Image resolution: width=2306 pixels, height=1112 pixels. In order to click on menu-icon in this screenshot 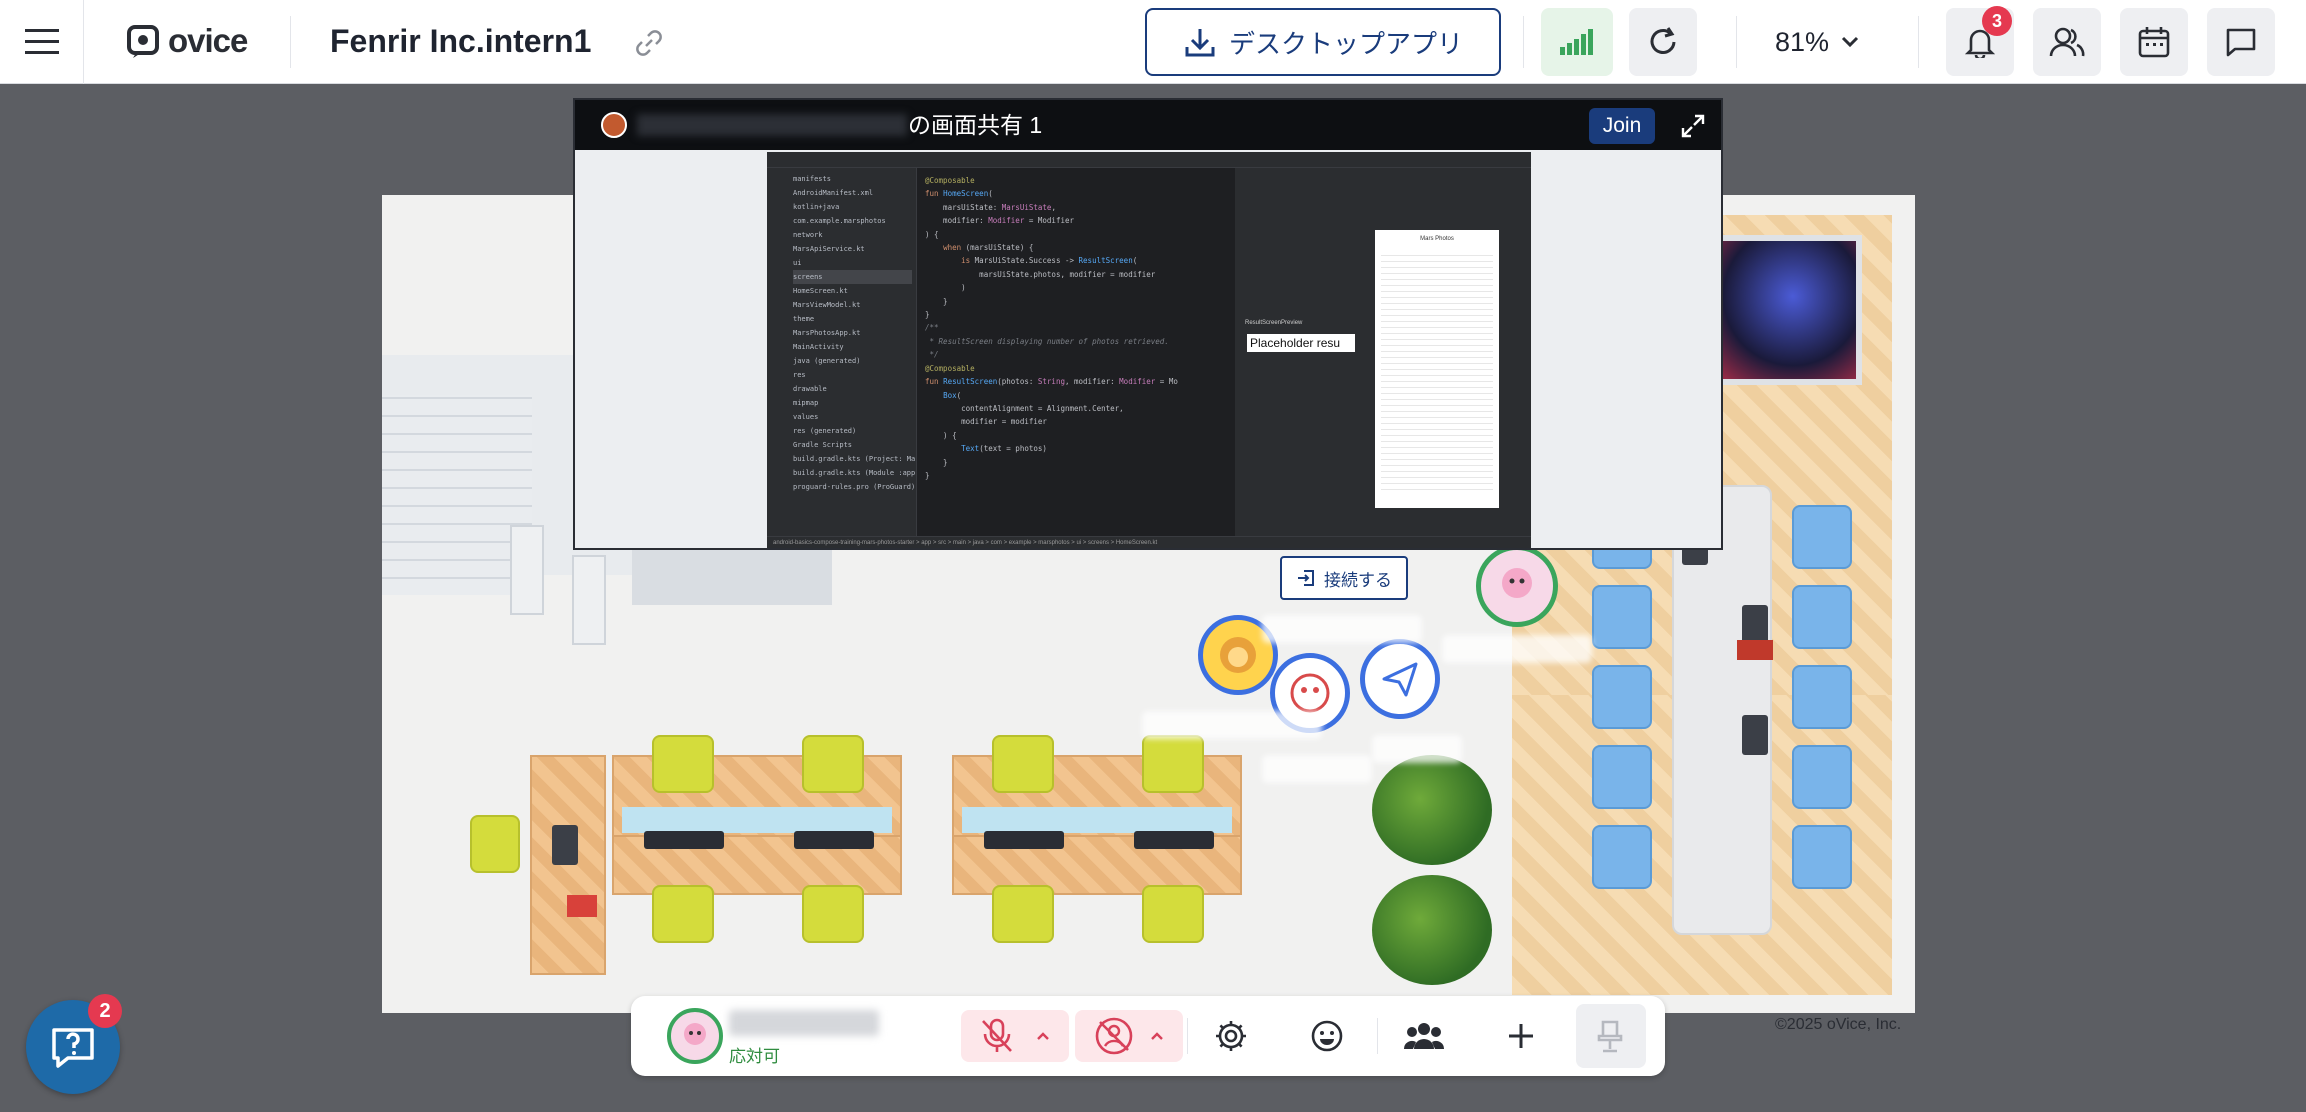, I will do `click(41, 41)`.